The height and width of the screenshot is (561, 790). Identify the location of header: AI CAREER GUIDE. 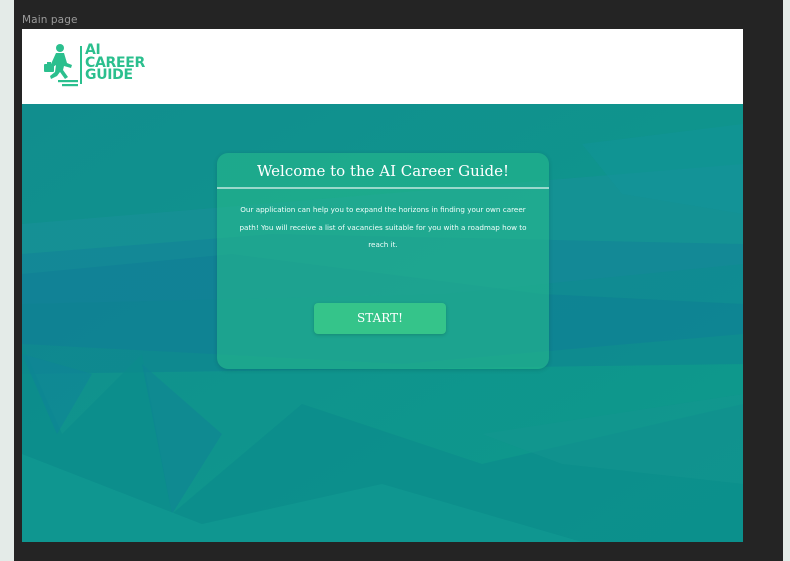
(382, 66).